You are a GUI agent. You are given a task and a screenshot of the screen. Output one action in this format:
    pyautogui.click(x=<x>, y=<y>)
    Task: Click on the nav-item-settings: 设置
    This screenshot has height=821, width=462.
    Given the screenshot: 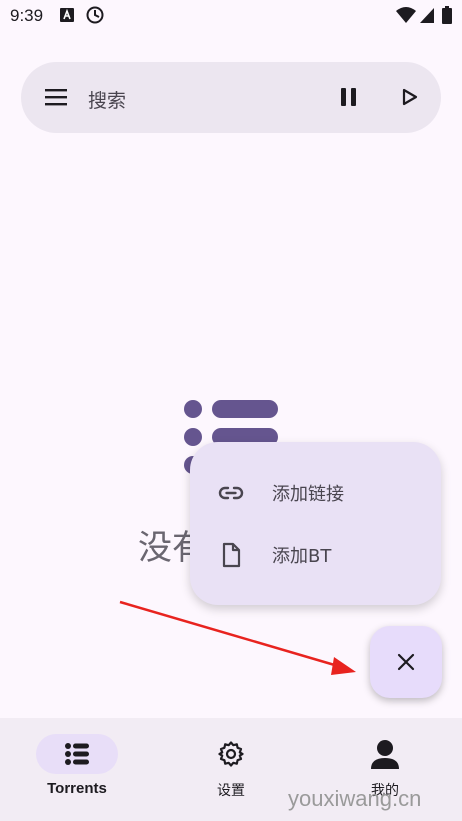 What is the action you would take?
    pyautogui.click(x=231, y=769)
    